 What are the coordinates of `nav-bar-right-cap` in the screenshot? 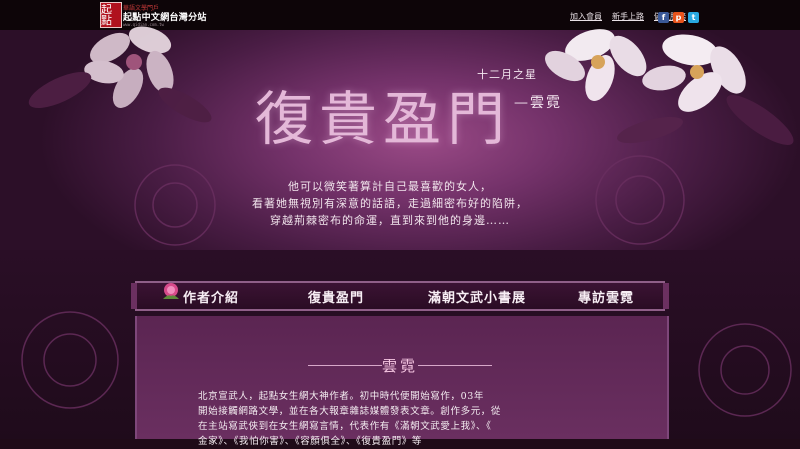 It's located at (666, 296).